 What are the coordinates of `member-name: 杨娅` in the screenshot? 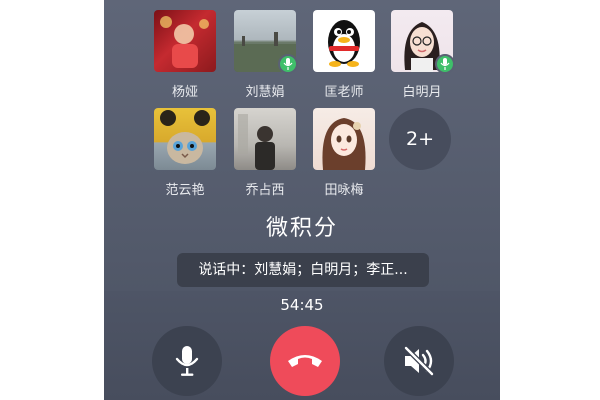 It's located at (184, 92).